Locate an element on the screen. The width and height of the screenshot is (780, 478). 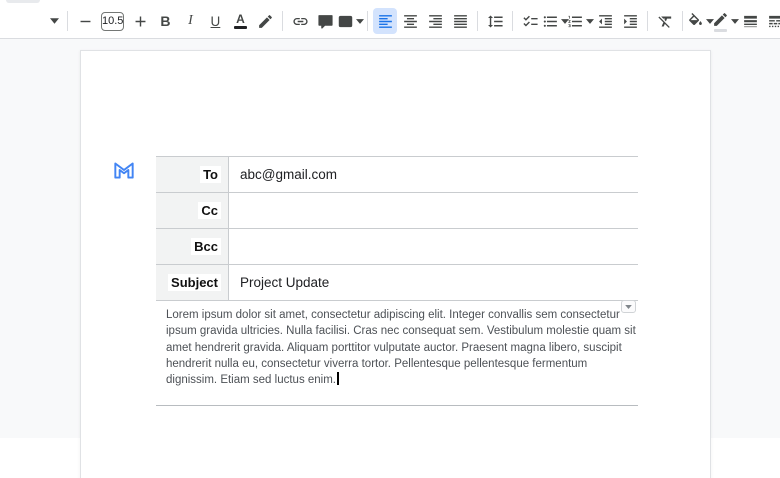
border-color-button is located at coordinates (725, 21).